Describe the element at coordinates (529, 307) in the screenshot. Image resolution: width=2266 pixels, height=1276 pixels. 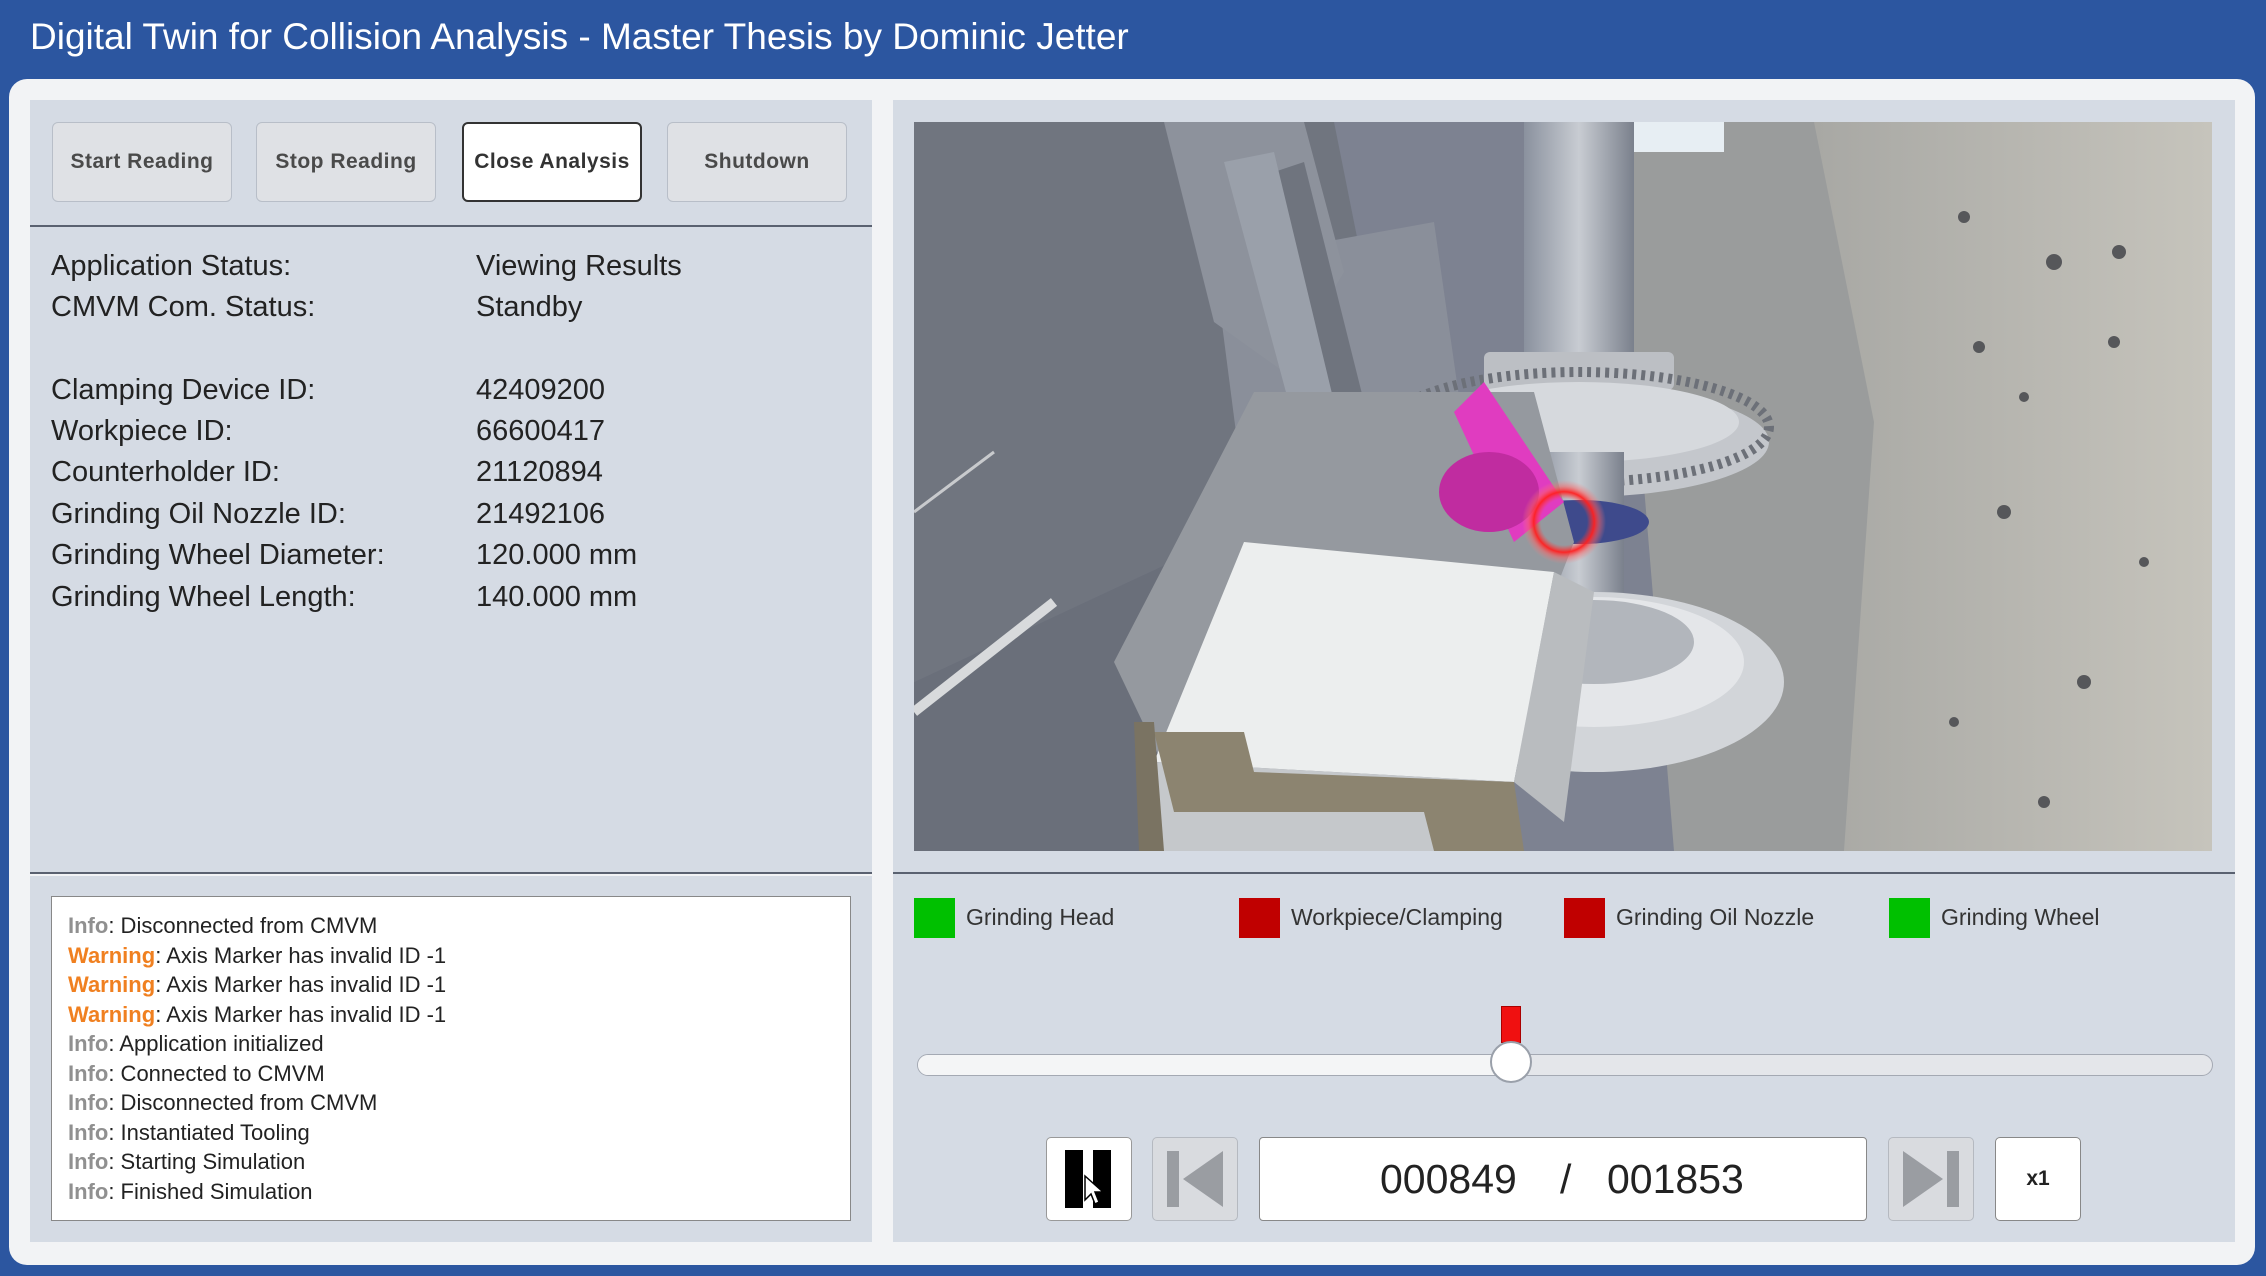
I see `cmvm-status-value: Standby` at that location.